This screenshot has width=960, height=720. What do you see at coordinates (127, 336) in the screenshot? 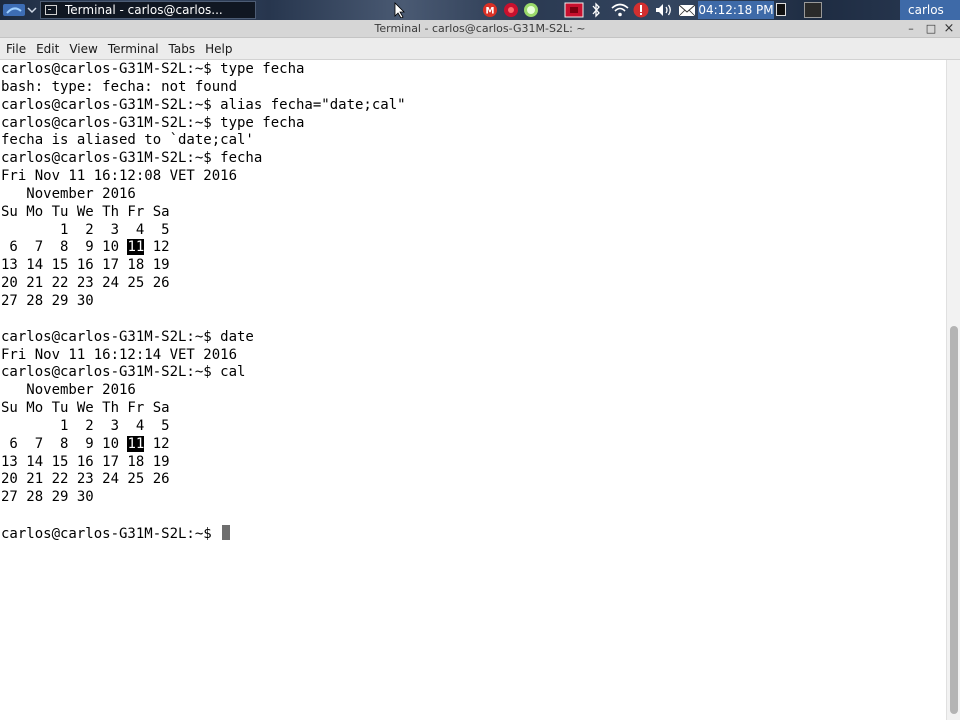
I see `terminal-line: carlos@carlos-G31M-S2L:~$ date` at bounding box center [127, 336].